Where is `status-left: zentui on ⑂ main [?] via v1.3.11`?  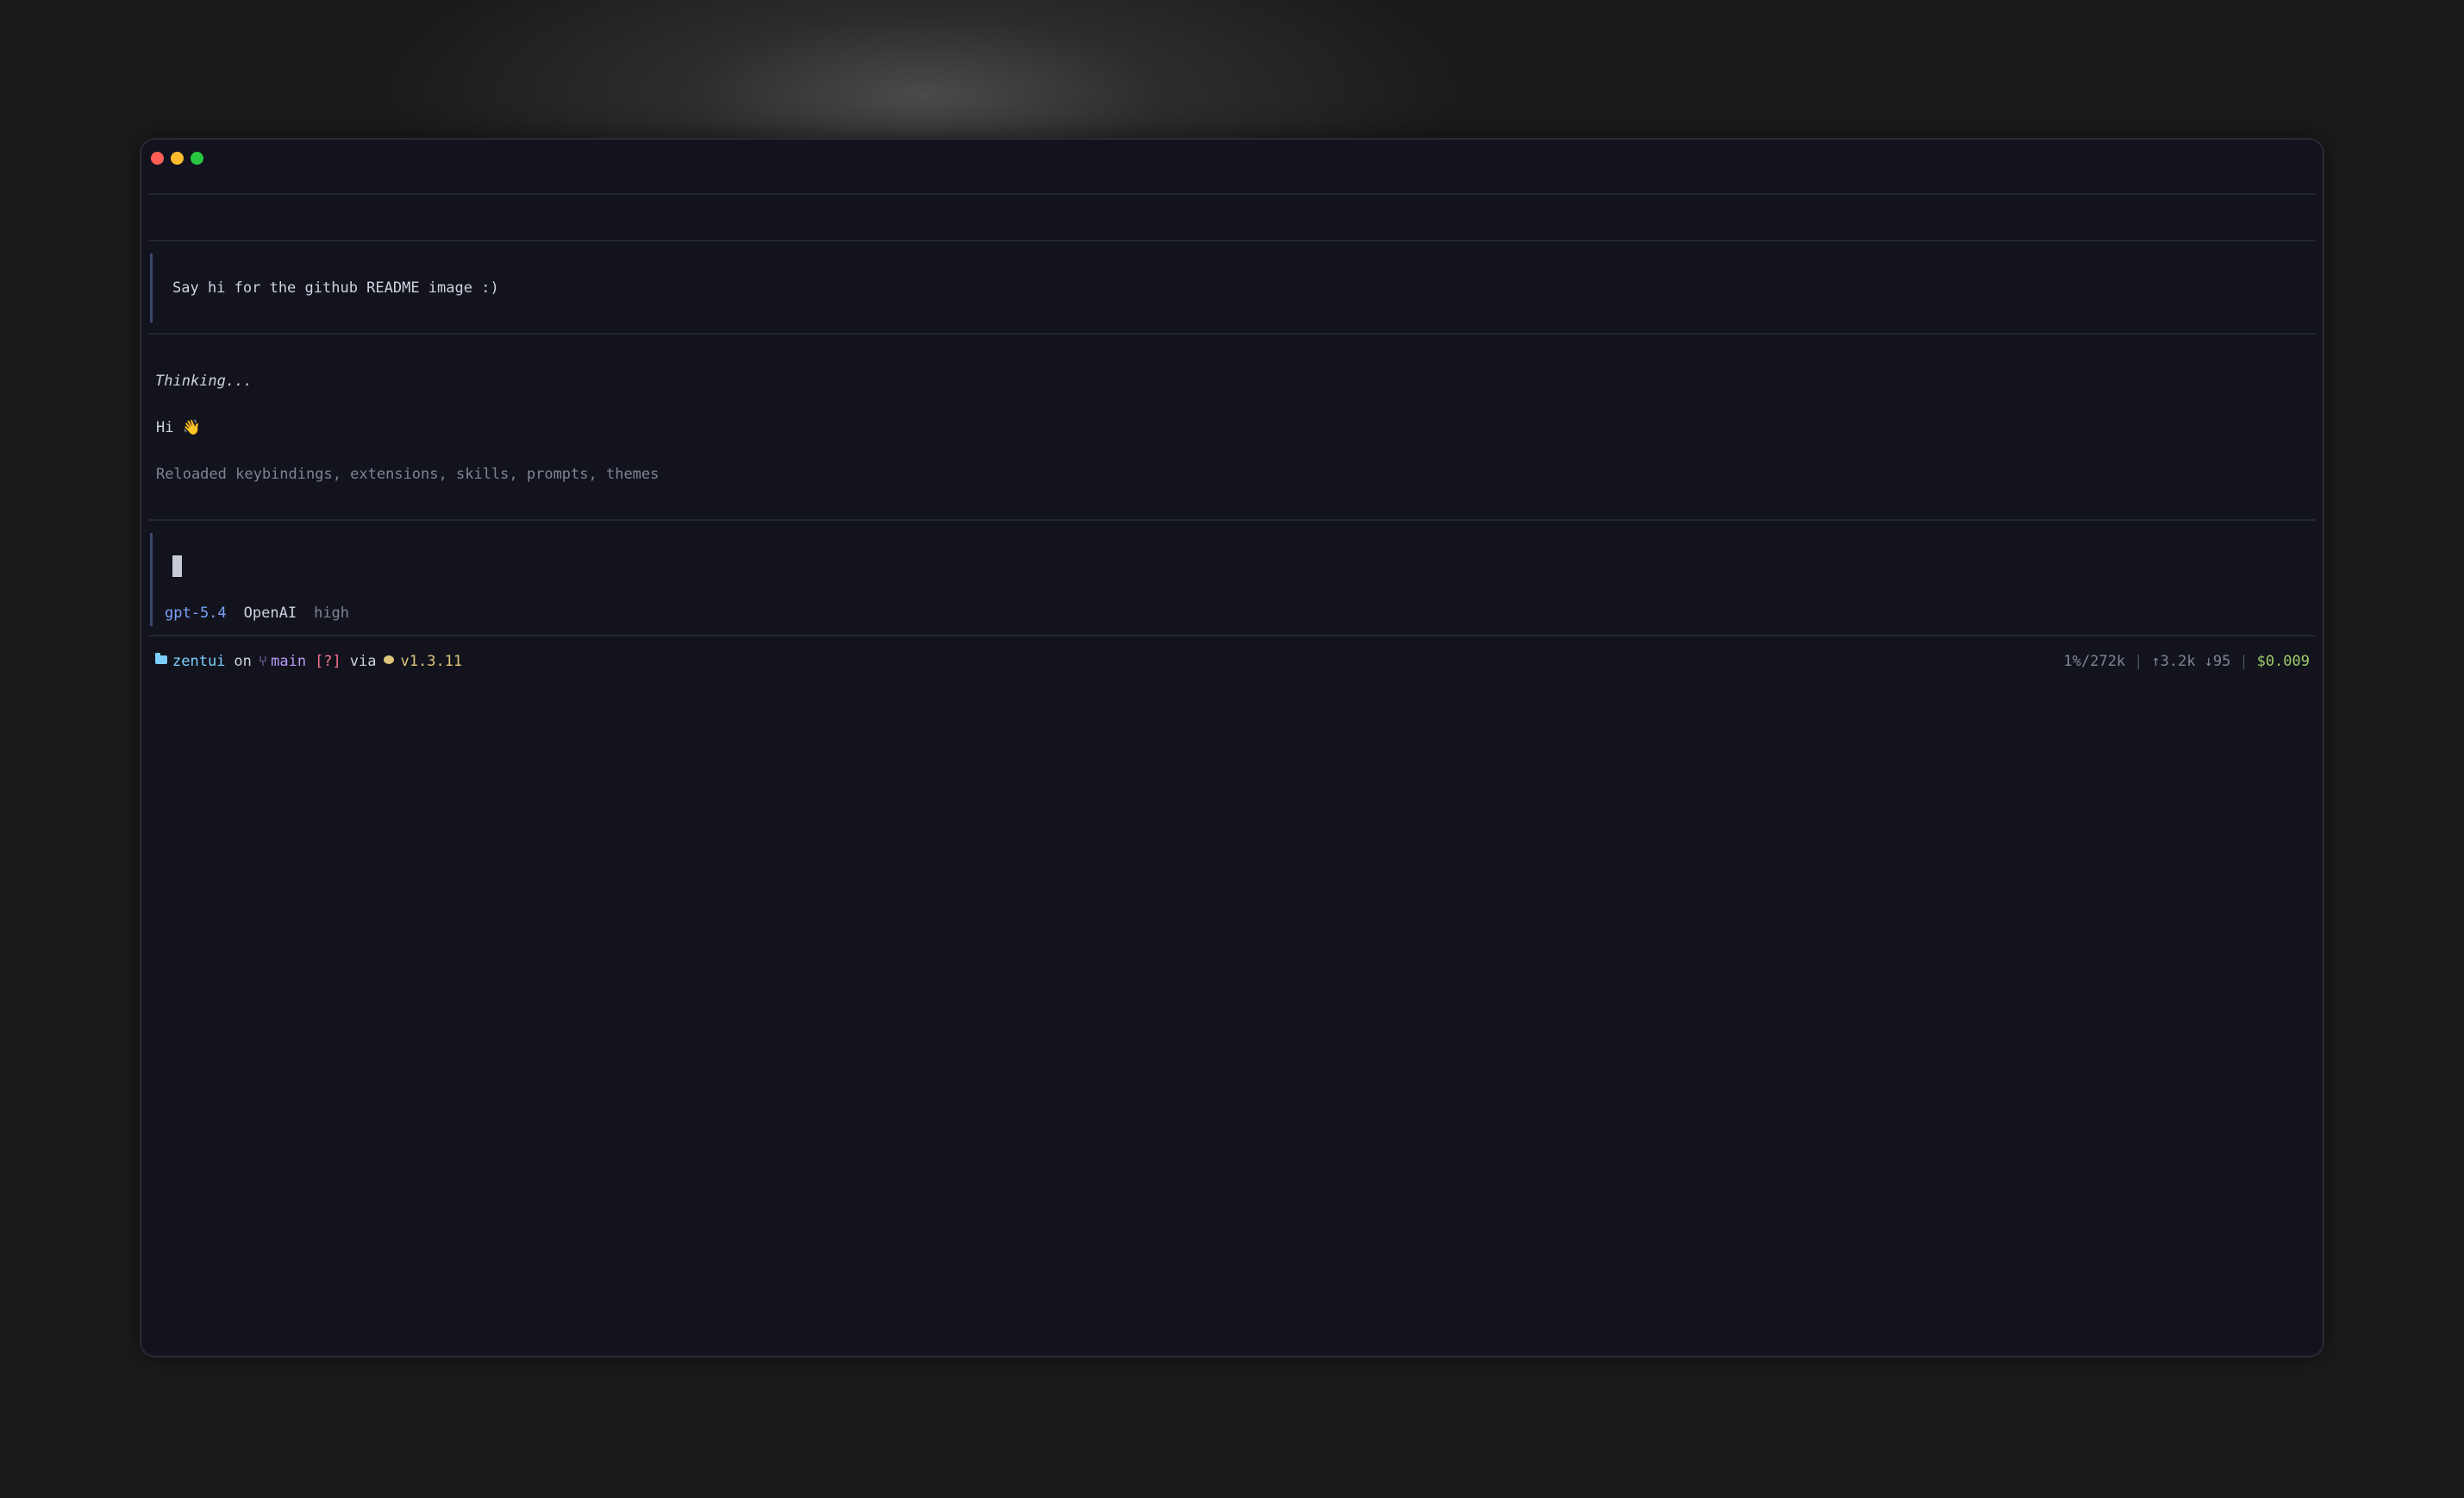
status-left: zentui on ⑂ main [?] via v1.3.11 is located at coordinates (308, 661).